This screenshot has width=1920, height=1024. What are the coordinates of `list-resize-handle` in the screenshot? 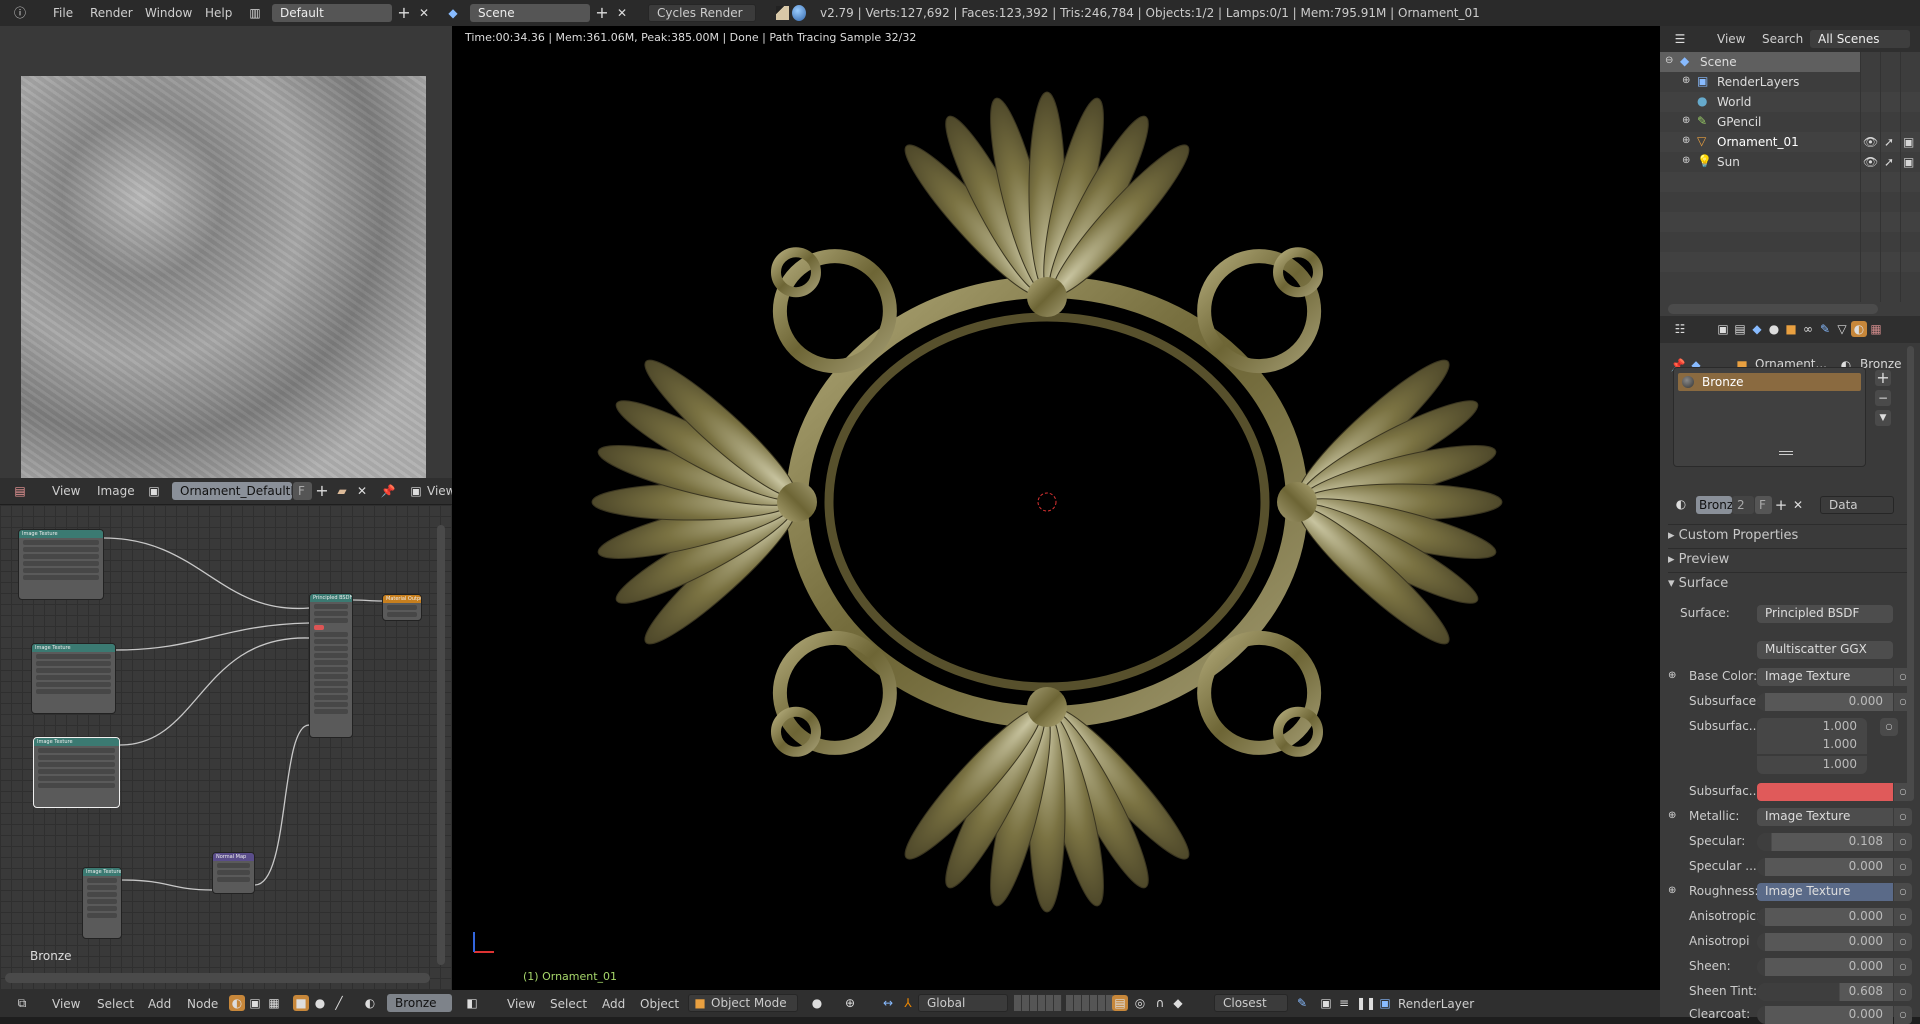 It's located at (1786, 453).